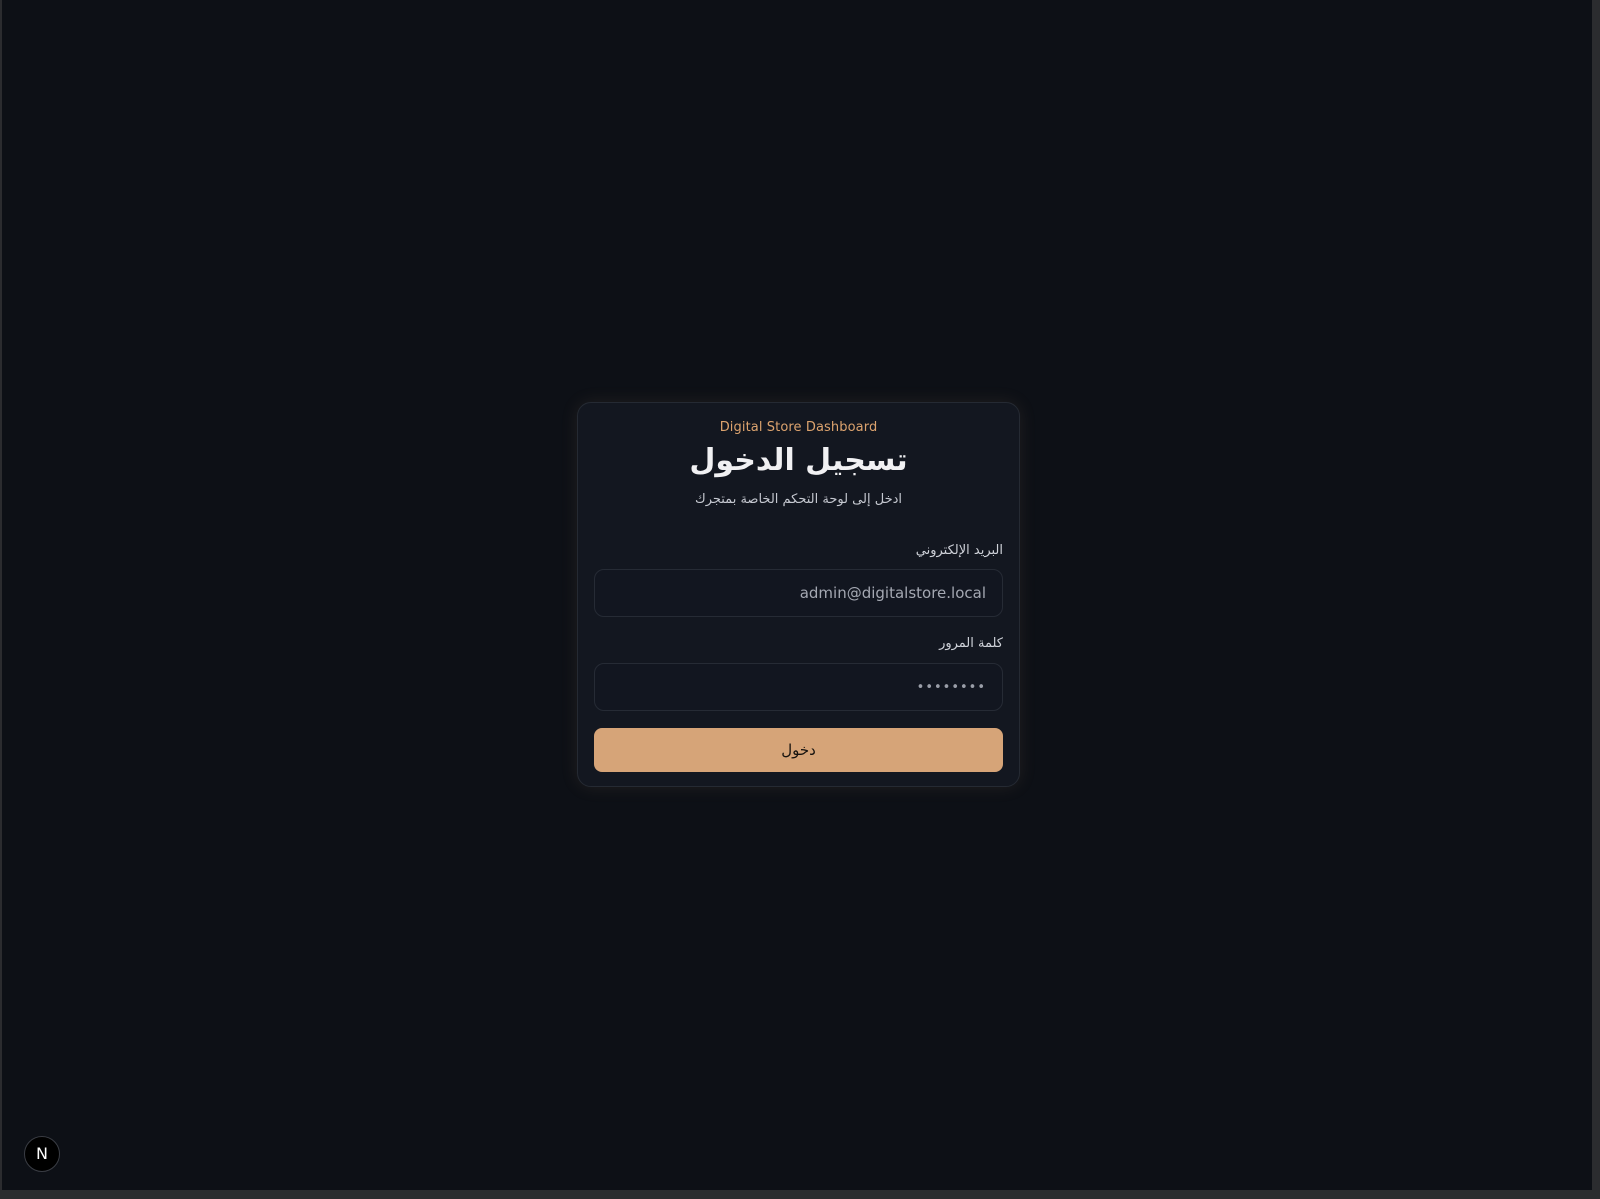 This screenshot has width=1600, height=1199. Describe the element at coordinates (798, 750) in the screenshot. I see `login-button: دخول` at that location.